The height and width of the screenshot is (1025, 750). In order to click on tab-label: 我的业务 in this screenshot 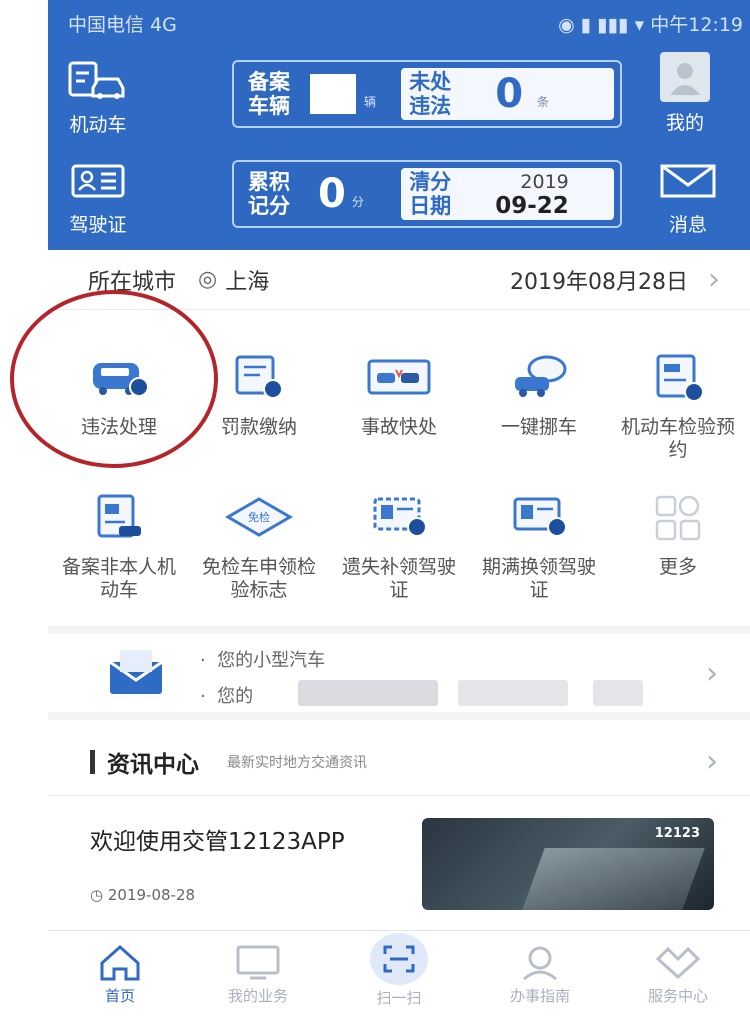, I will do `click(257, 996)`.